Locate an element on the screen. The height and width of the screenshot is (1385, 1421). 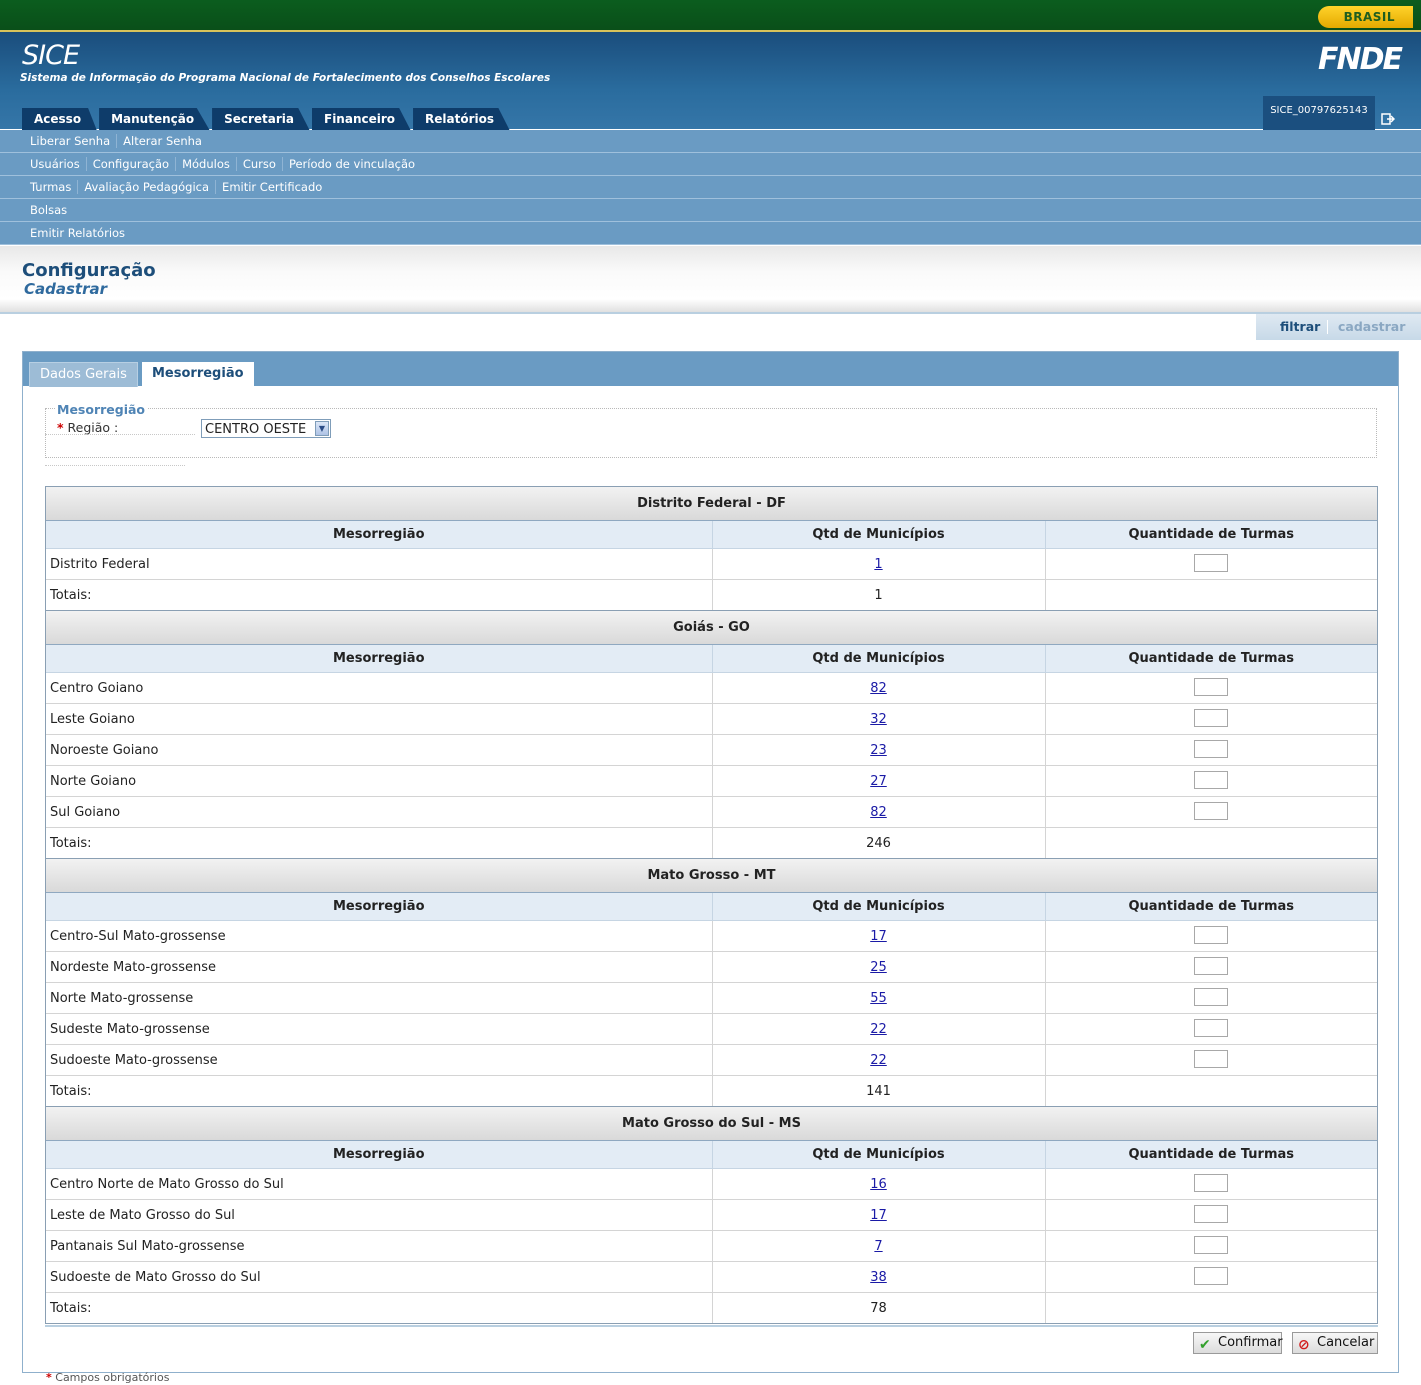
qtd-cell: 25 is located at coordinates (878, 967).